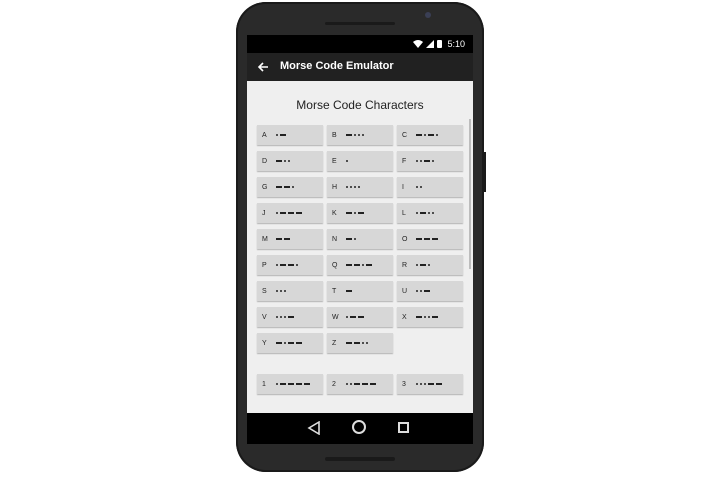  What do you see at coordinates (290, 384) in the screenshot?
I see `morse-key-1: 1` at bounding box center [290, 384].